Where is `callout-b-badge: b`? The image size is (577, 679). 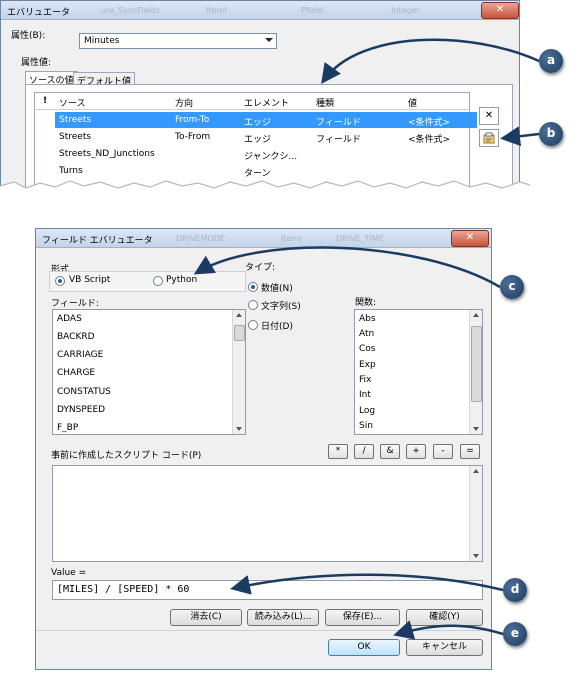 callout-b-badge: b is located at coordinates (551, 134).